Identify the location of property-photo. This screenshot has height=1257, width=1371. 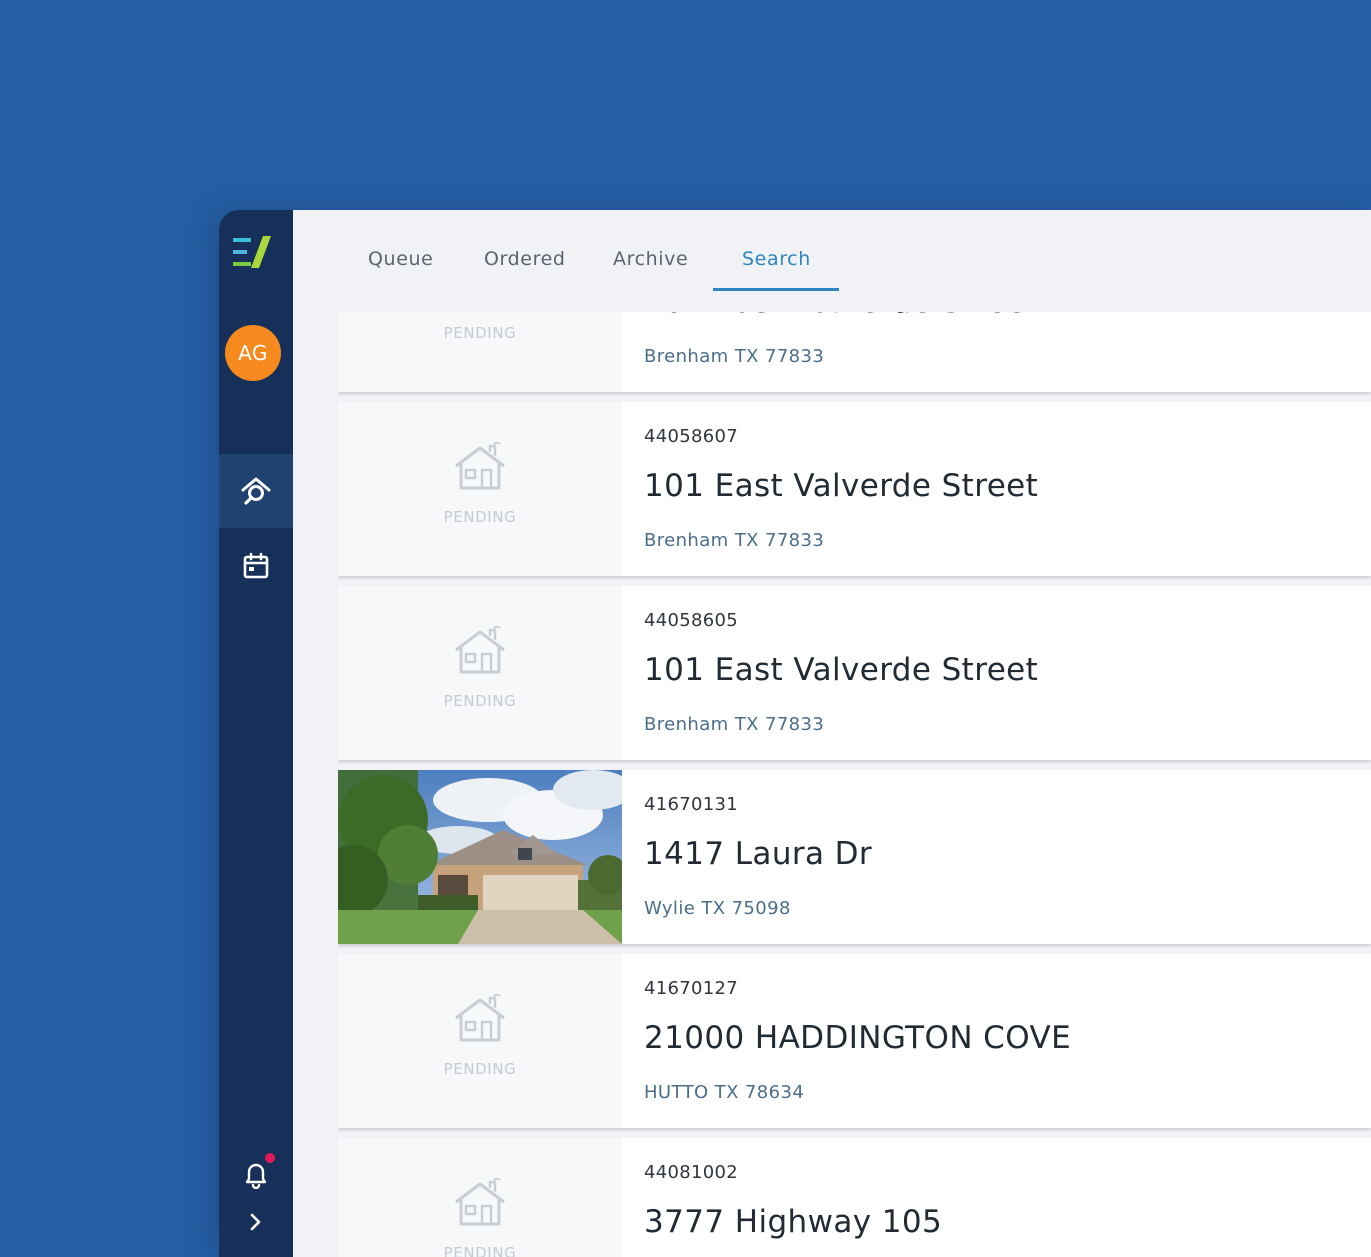
(480, 857).